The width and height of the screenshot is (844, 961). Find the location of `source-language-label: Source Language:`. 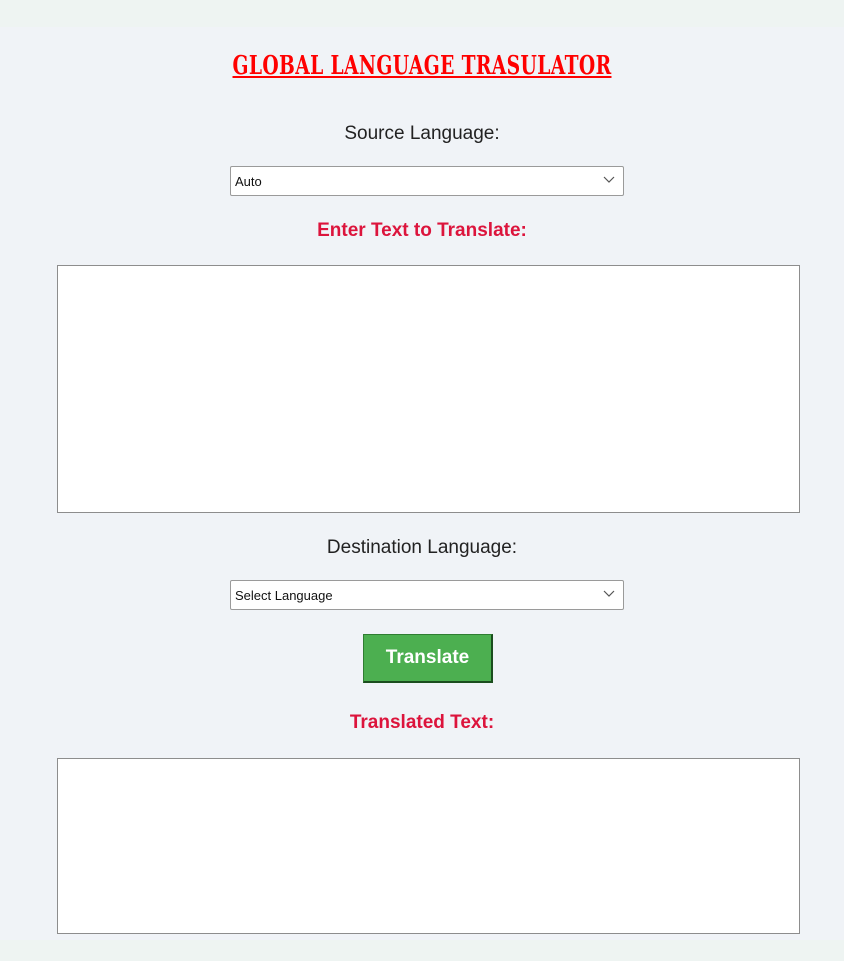

source-language-label: Source Language: is located at coordinates (422, 133).